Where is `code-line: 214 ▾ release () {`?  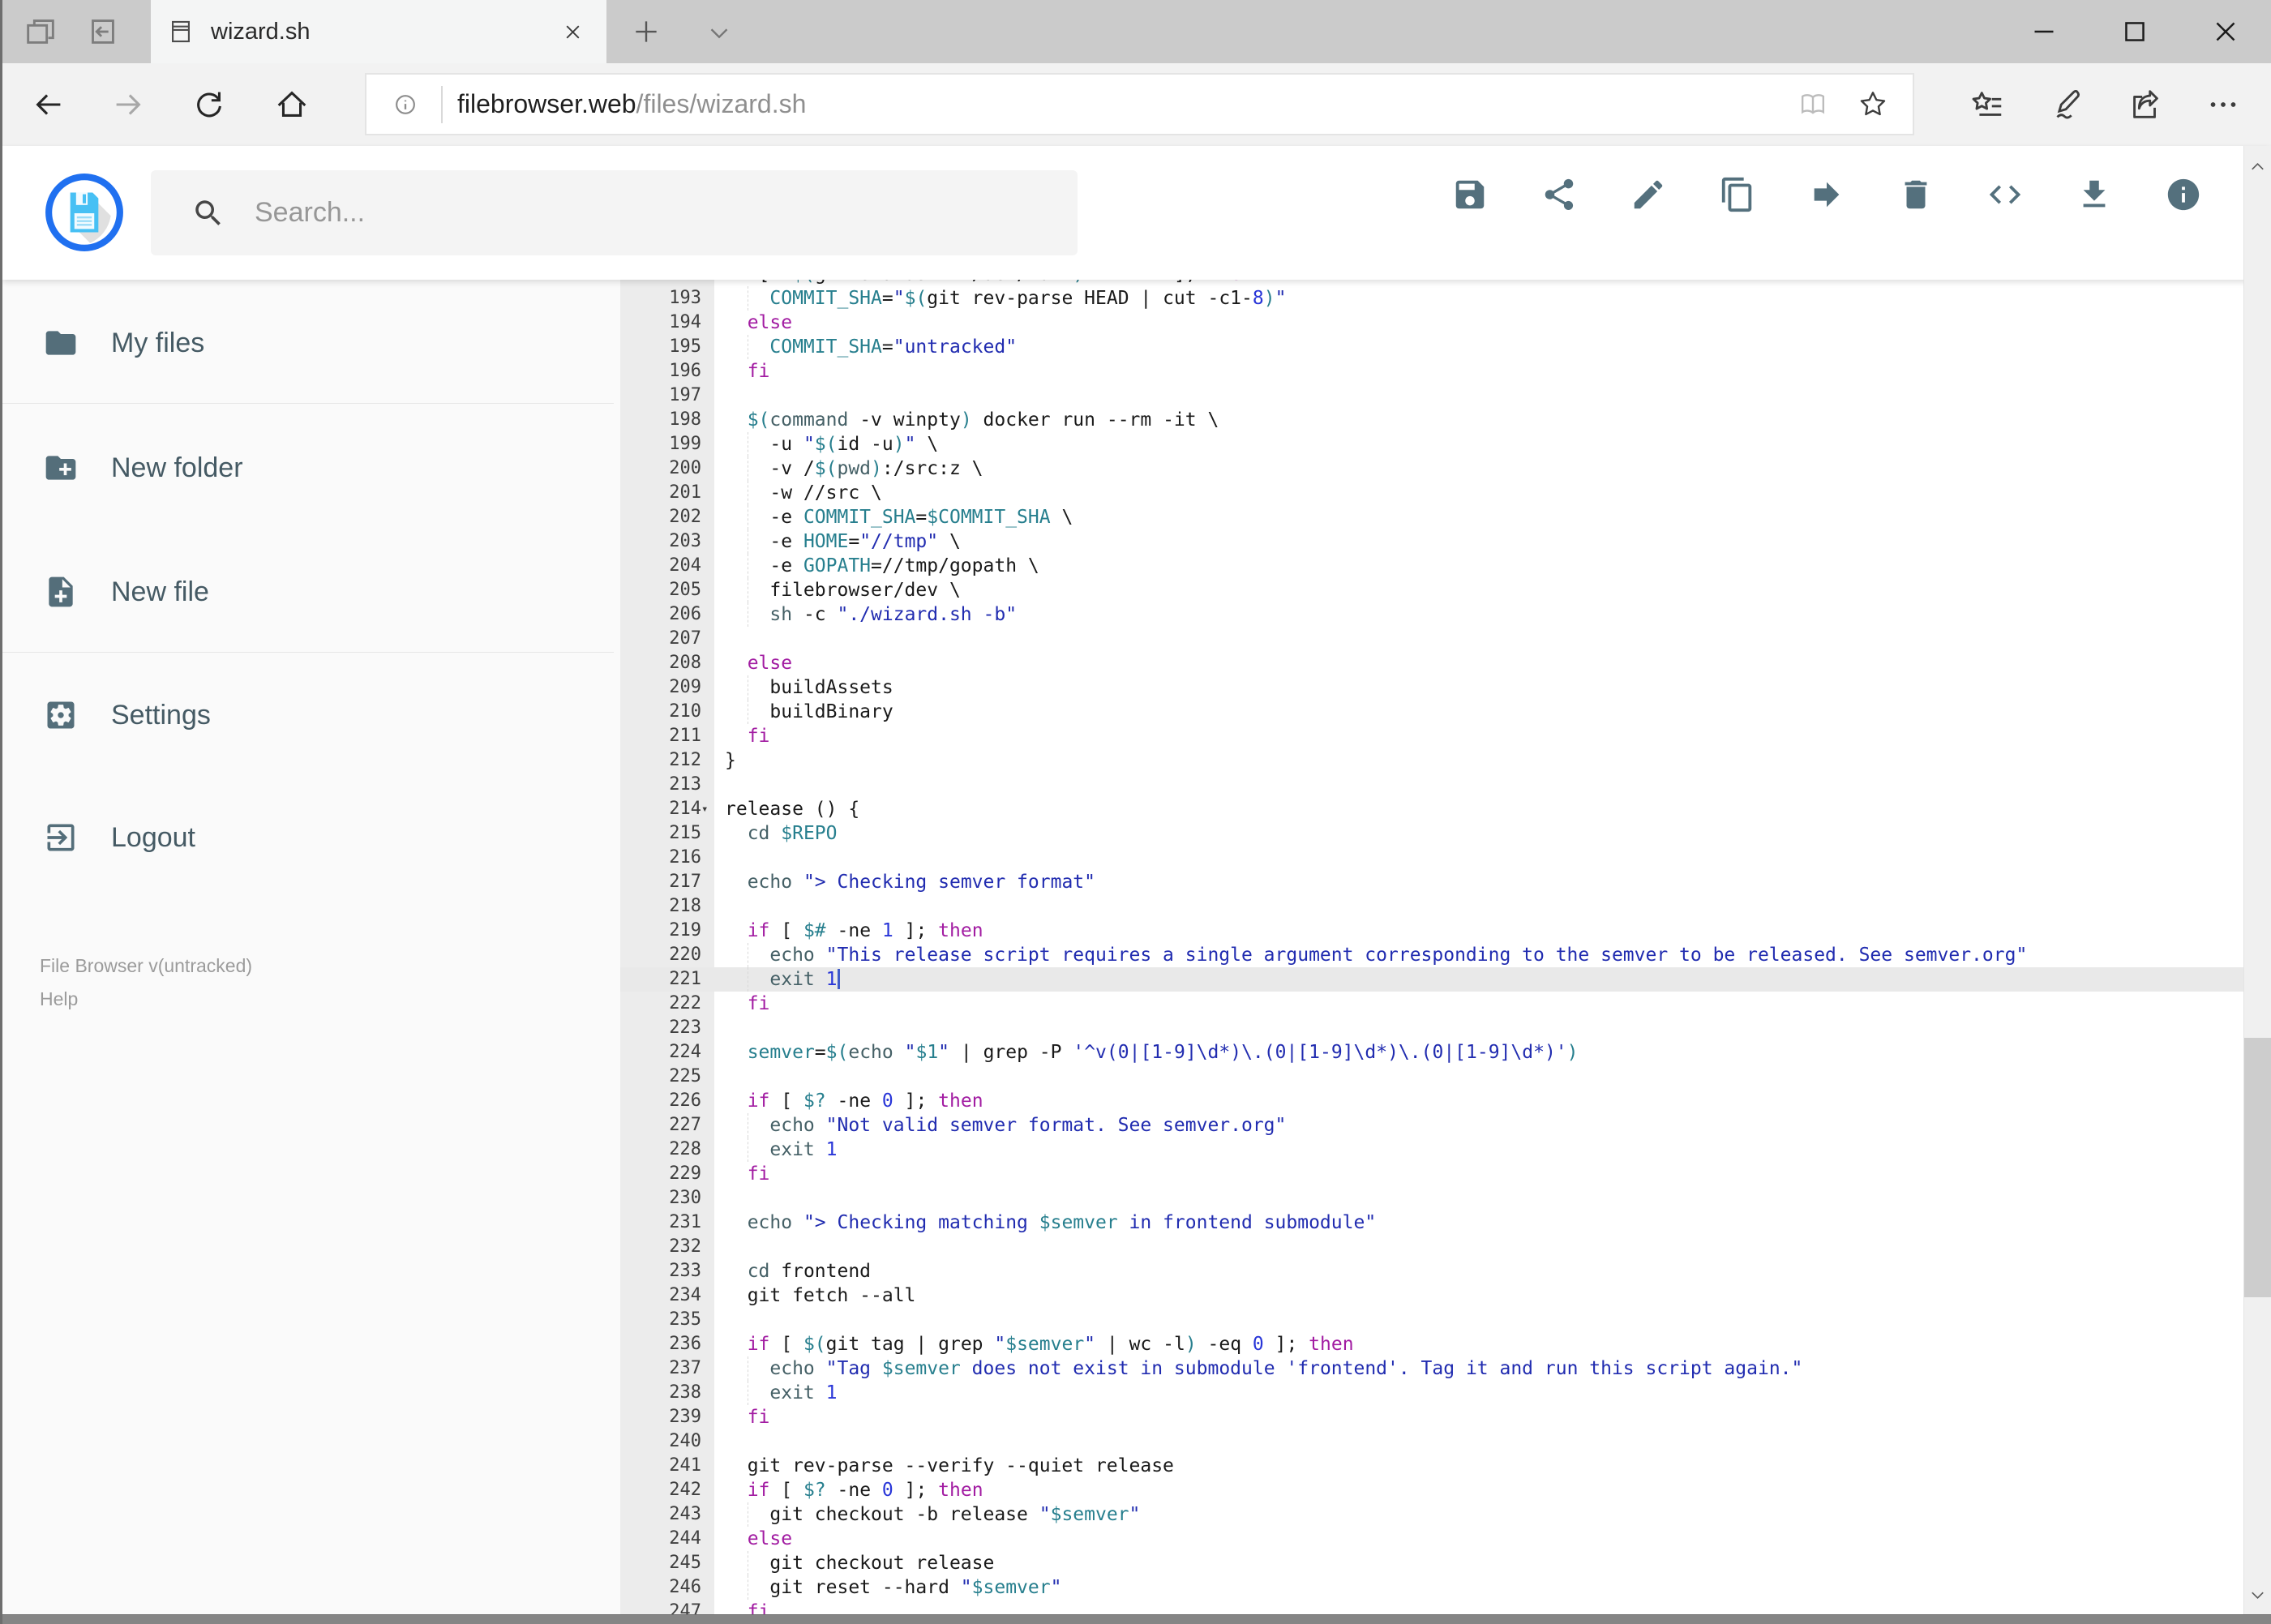
code-line: 214 ▾ release () { is located at coordinates (1445, 809).